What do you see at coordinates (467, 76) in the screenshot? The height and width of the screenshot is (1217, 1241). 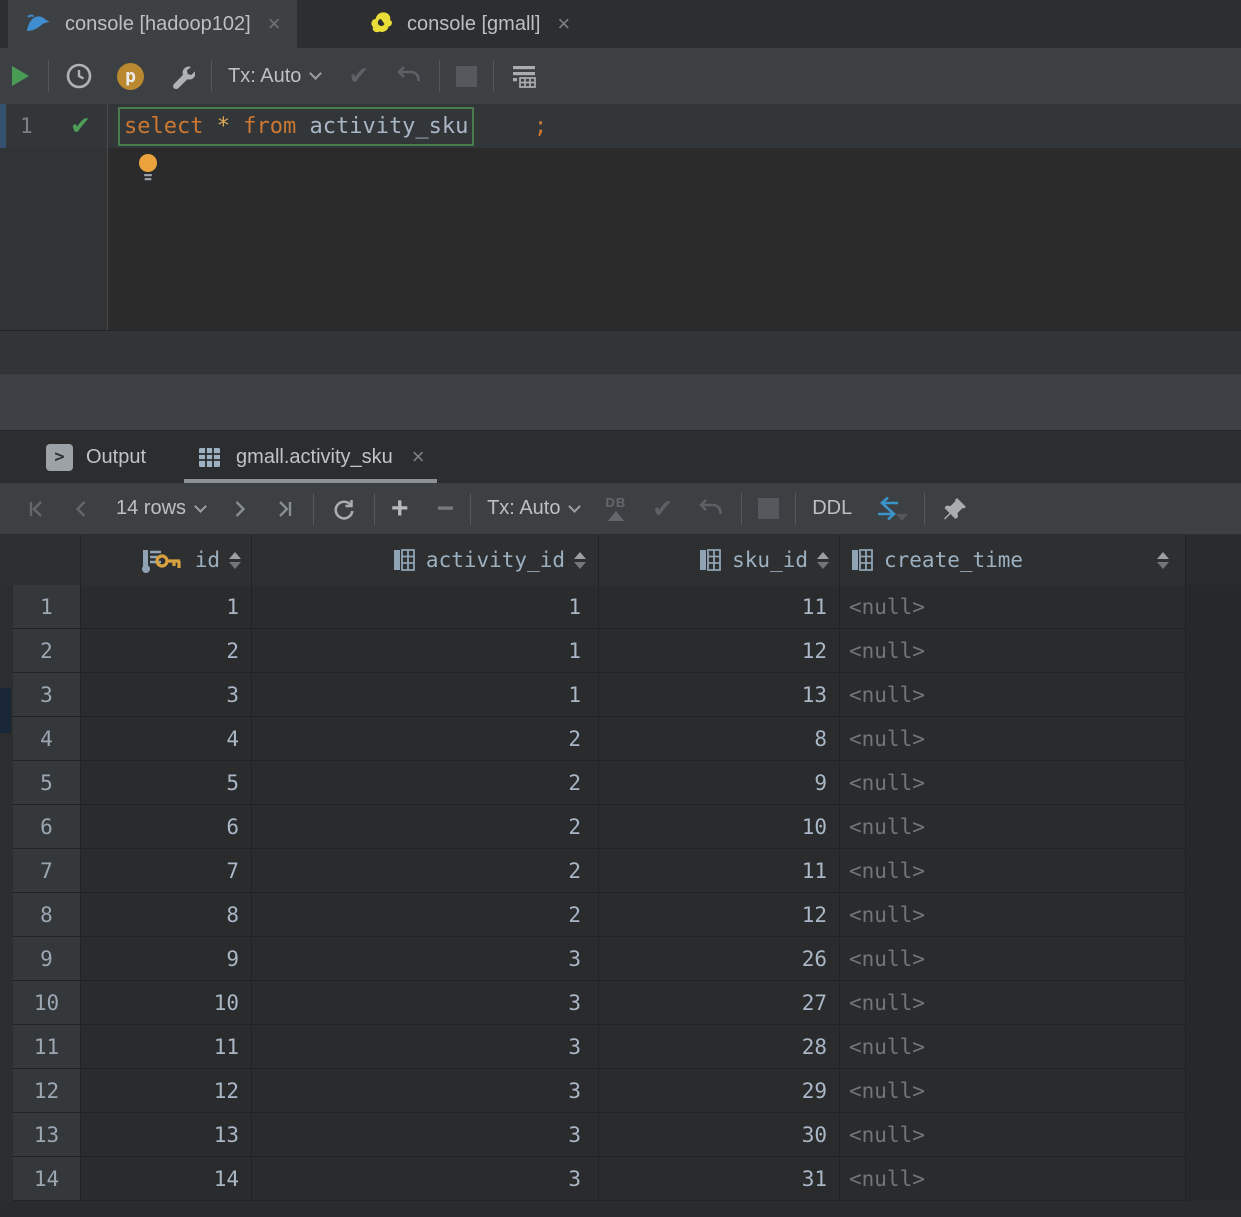 I see `stop-icon` at bounding box center [467, 76].